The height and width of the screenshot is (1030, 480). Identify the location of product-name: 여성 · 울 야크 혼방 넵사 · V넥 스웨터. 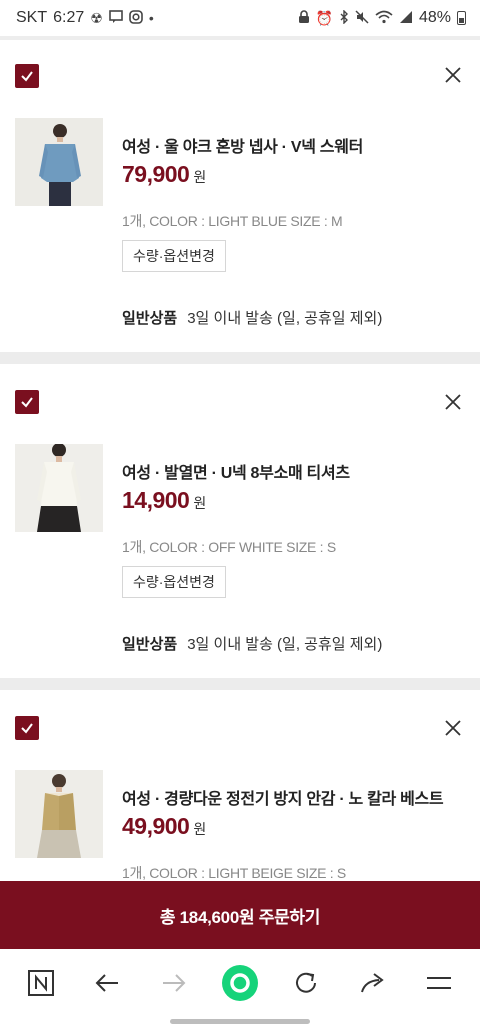
(242, 145).